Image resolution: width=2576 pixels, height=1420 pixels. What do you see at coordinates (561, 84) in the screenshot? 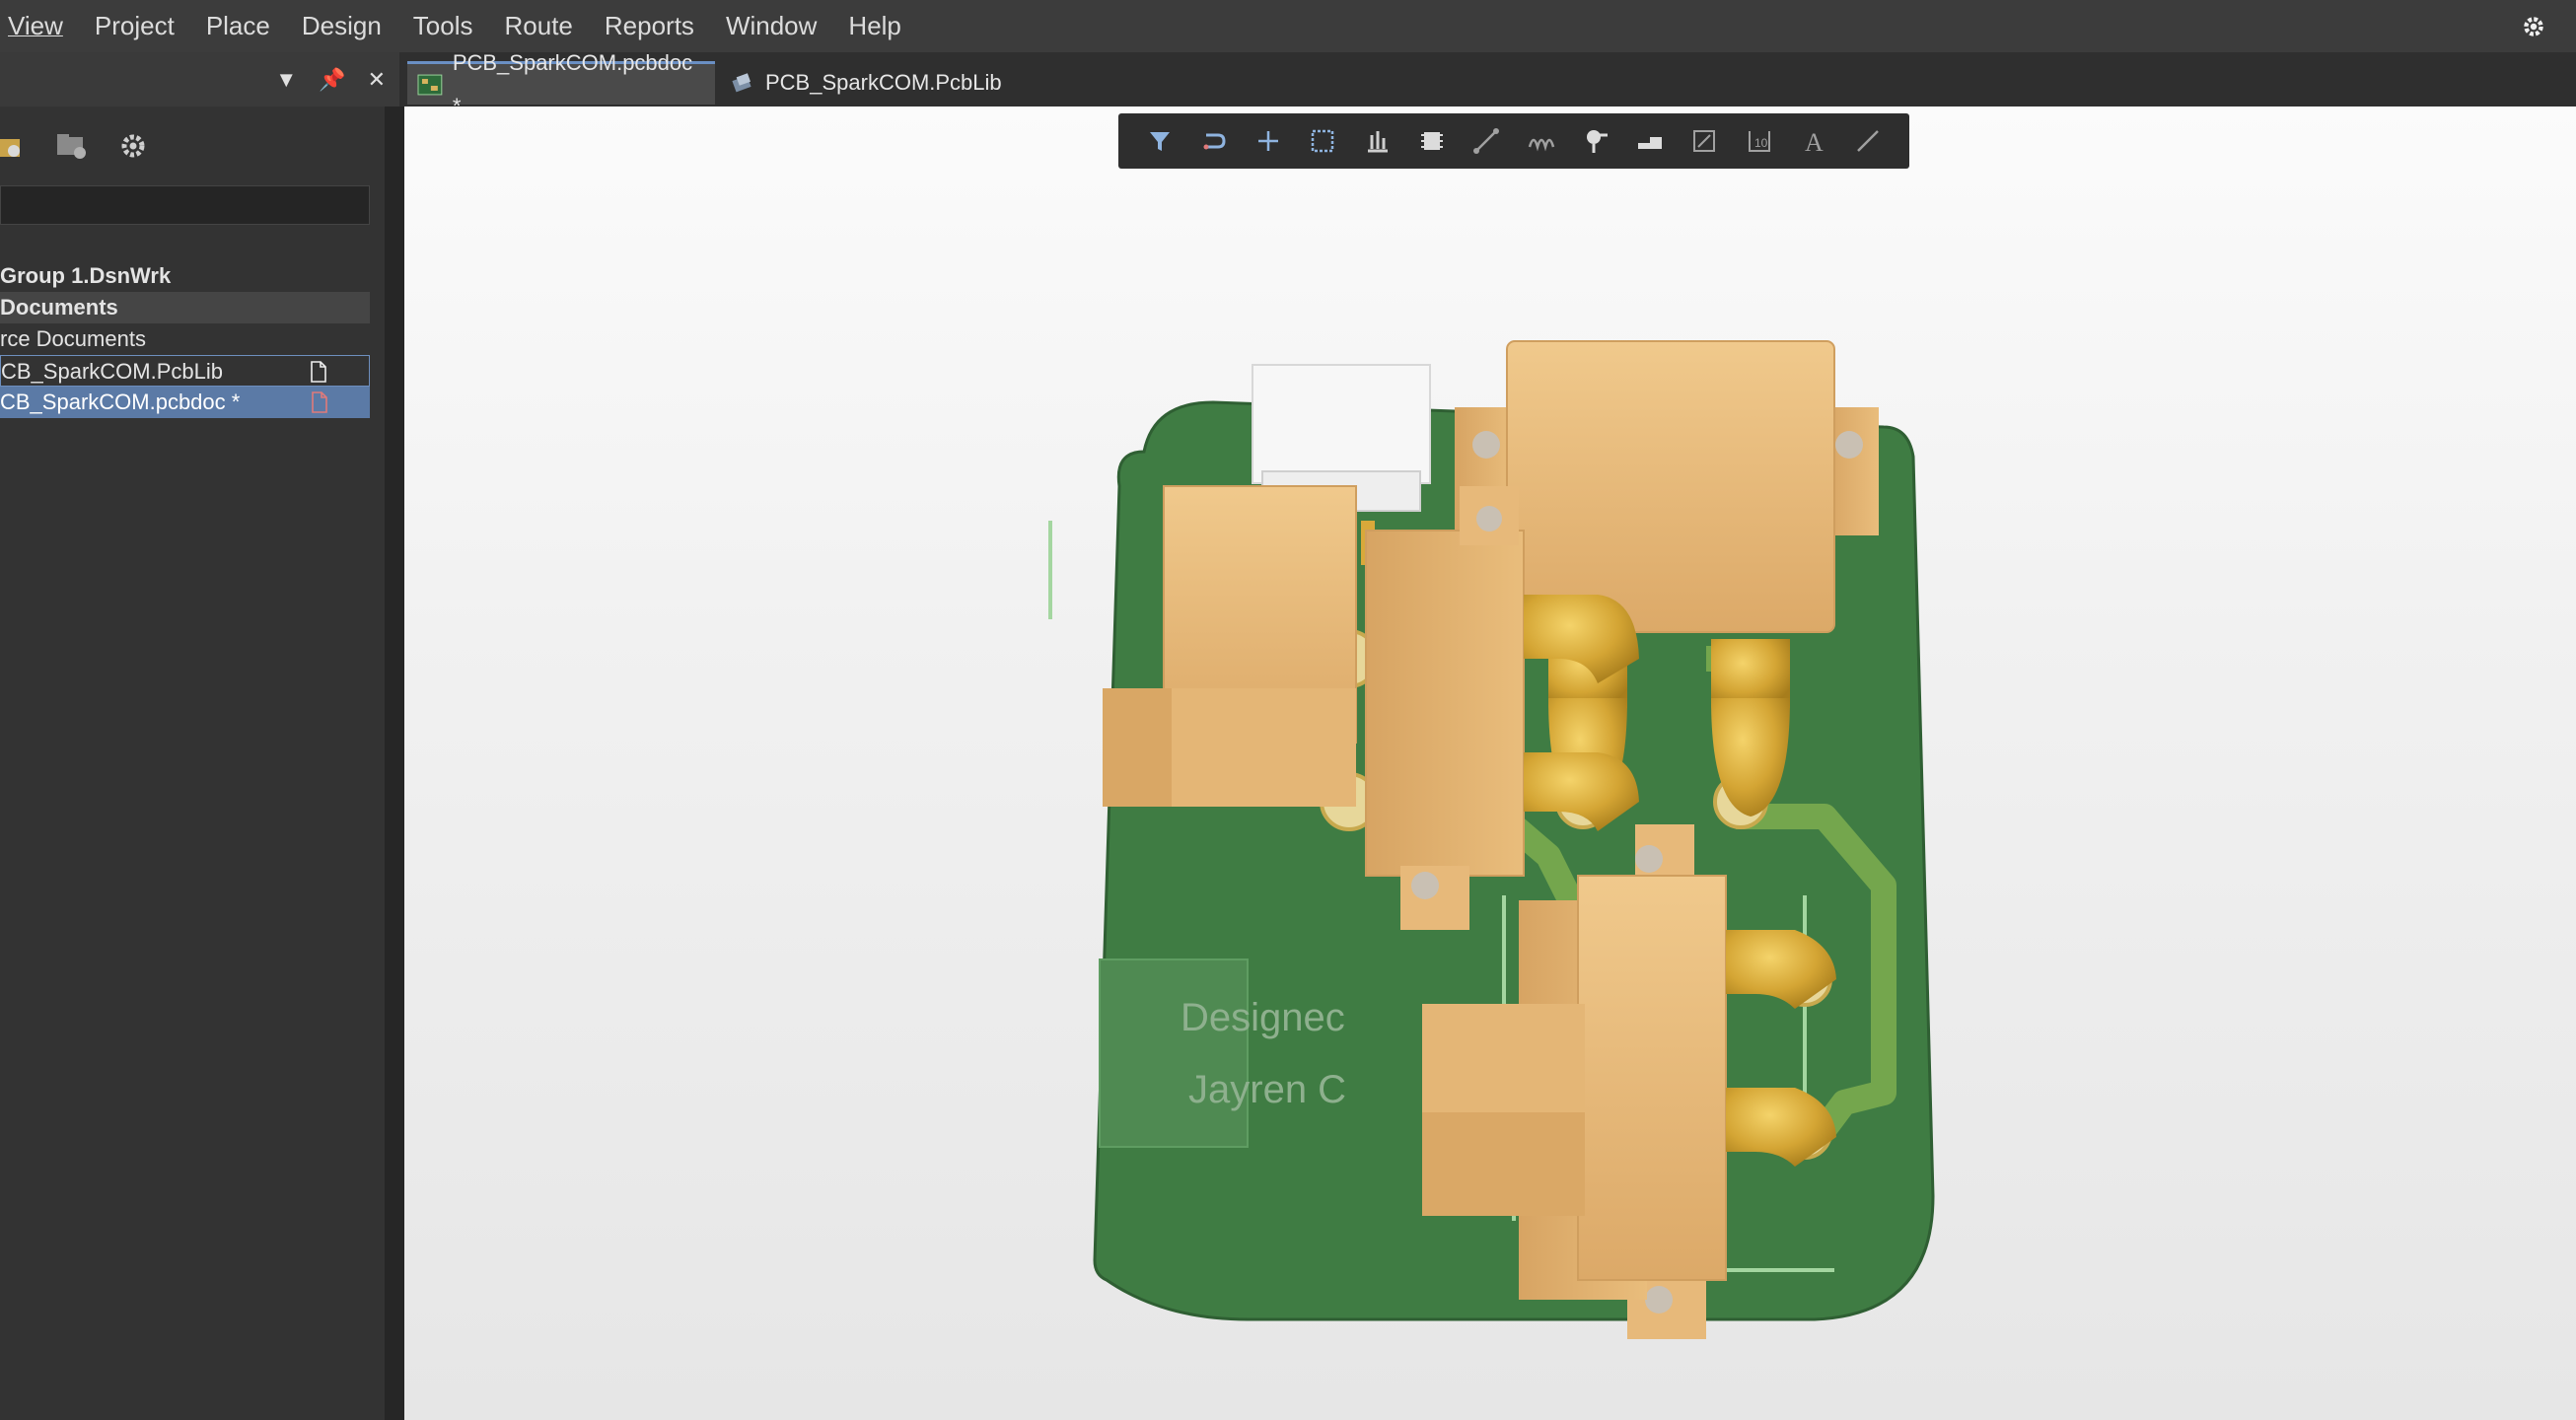
I see `tab-pcbdoc: PCB_SparkCOM.pcbdoc *` at bounding box center [561, 84].